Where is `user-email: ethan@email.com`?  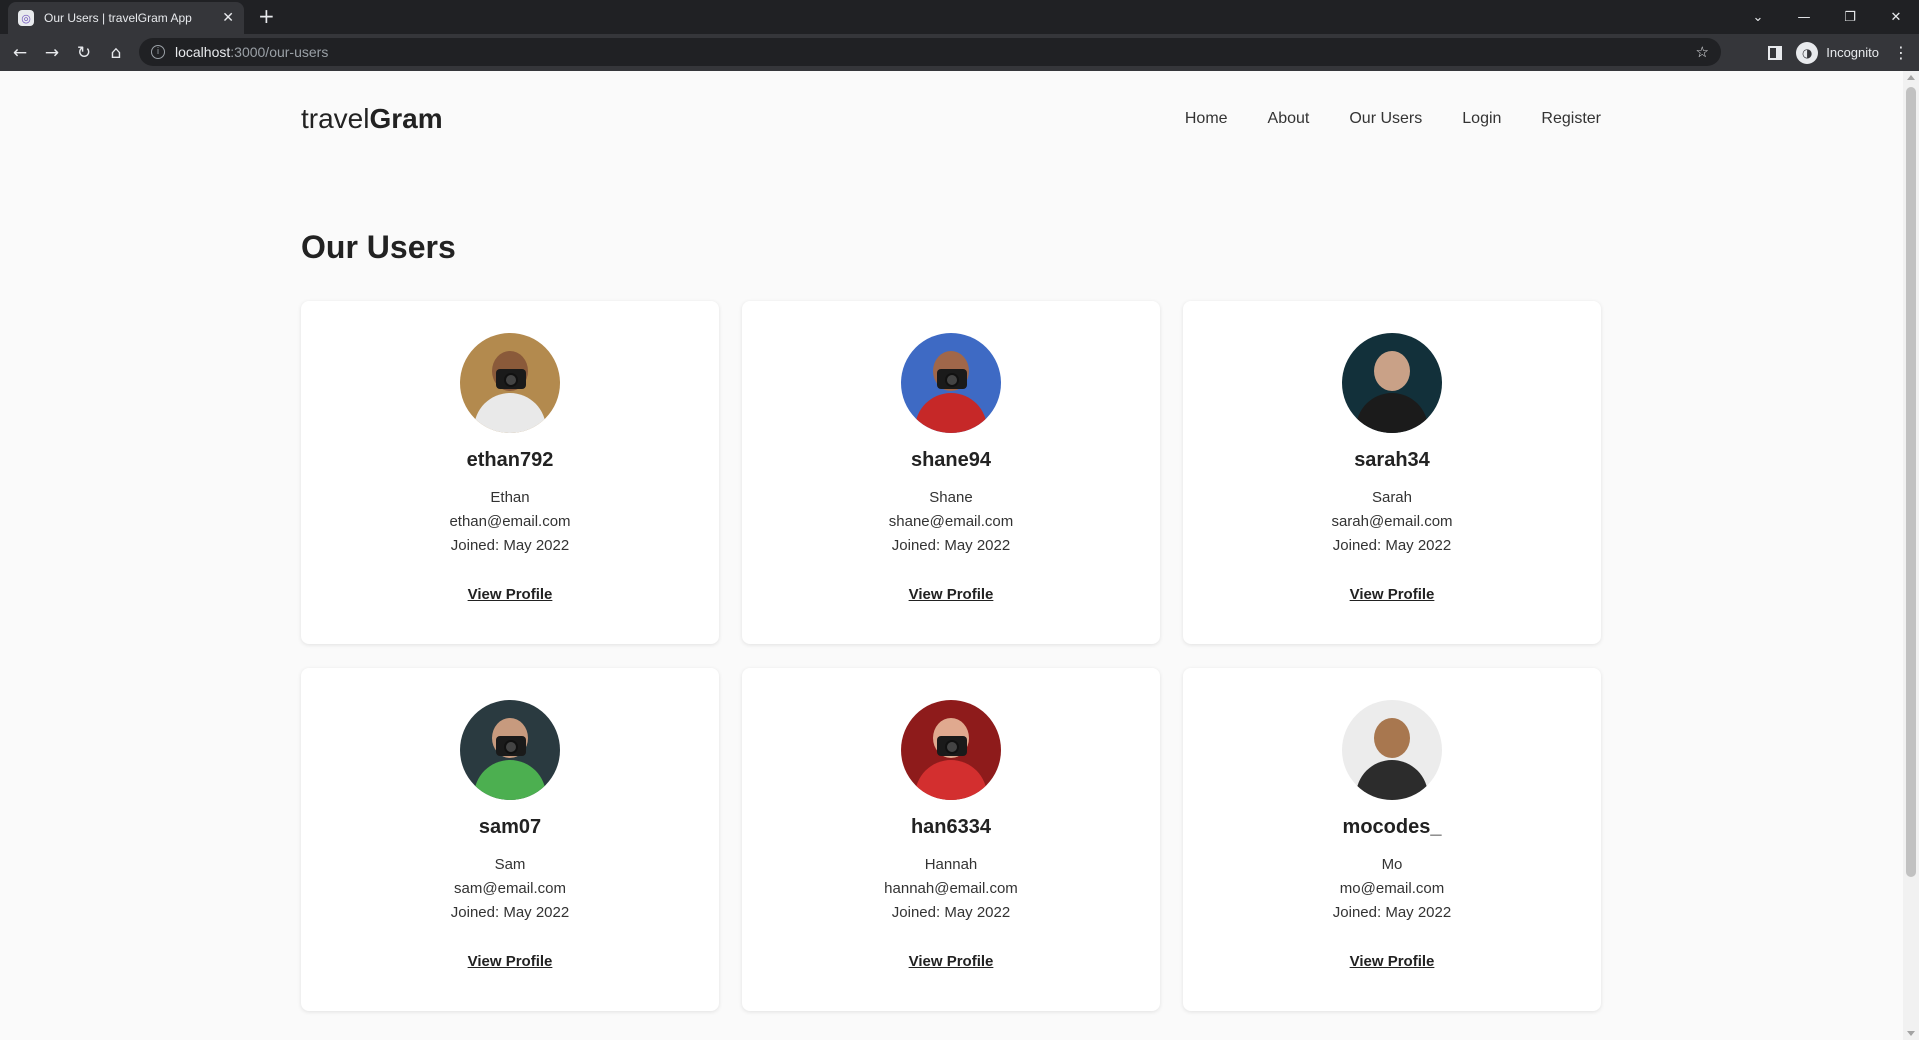 user-email: ethan@email.com is located at coordinates (510, 521).